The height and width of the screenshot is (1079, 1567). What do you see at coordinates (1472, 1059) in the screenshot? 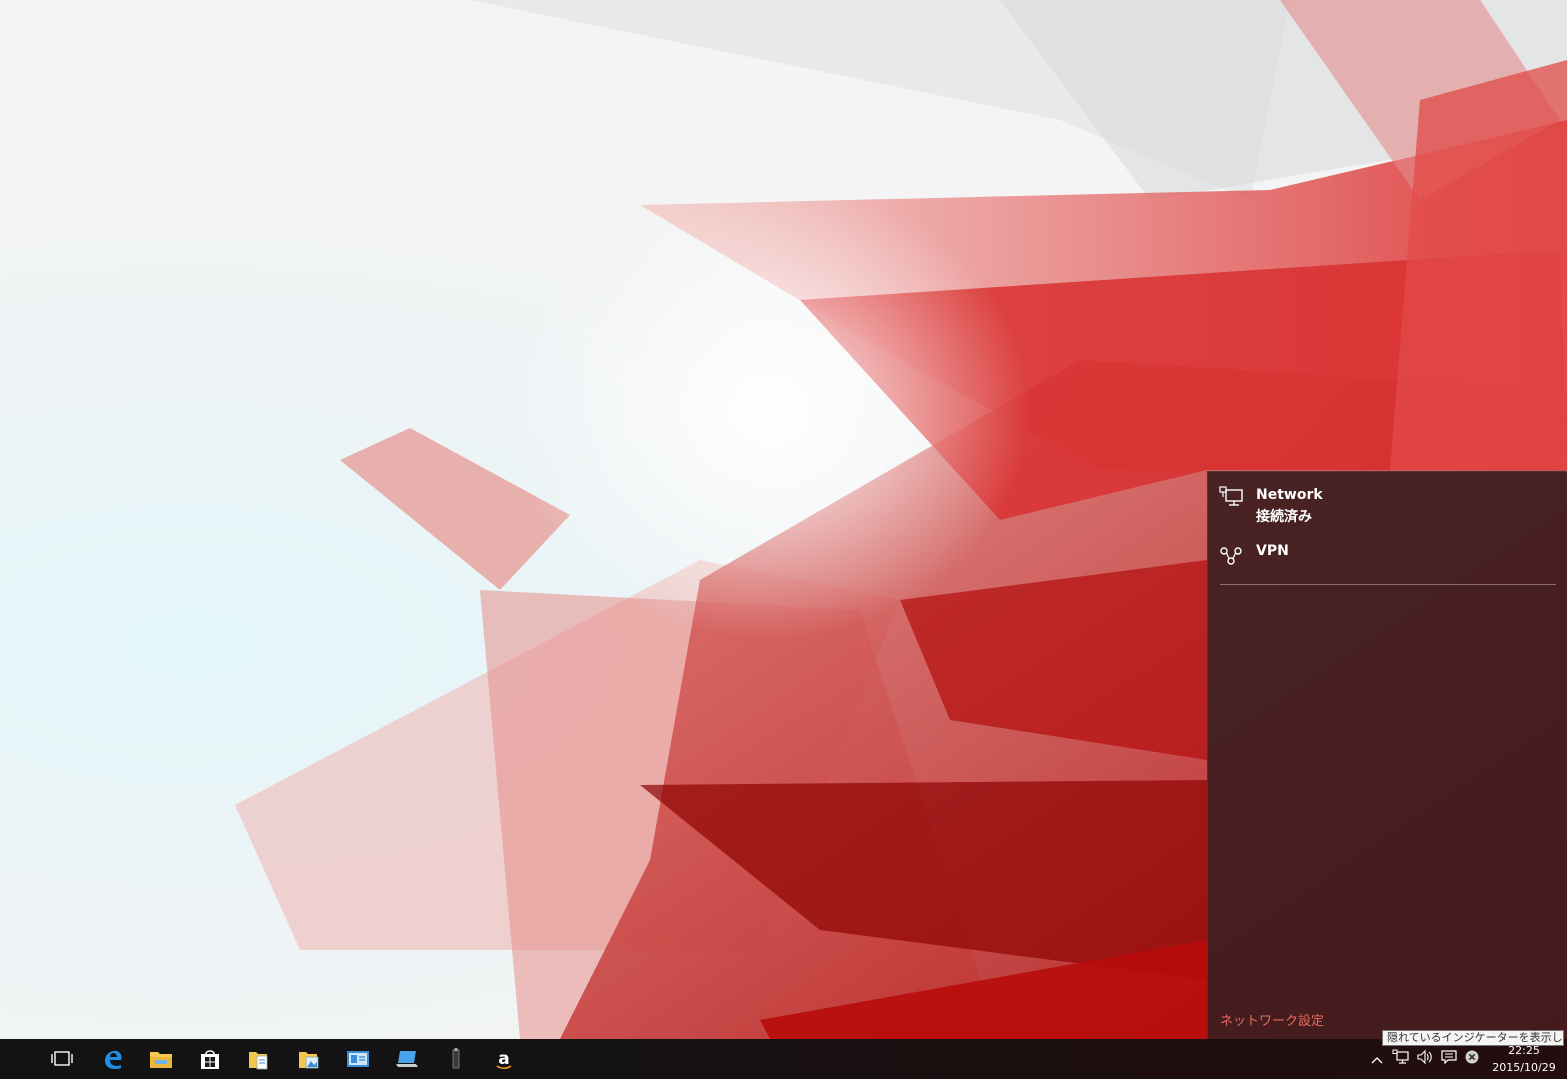
I see `close-circle-icon` at bounding box center [1472, 1059].